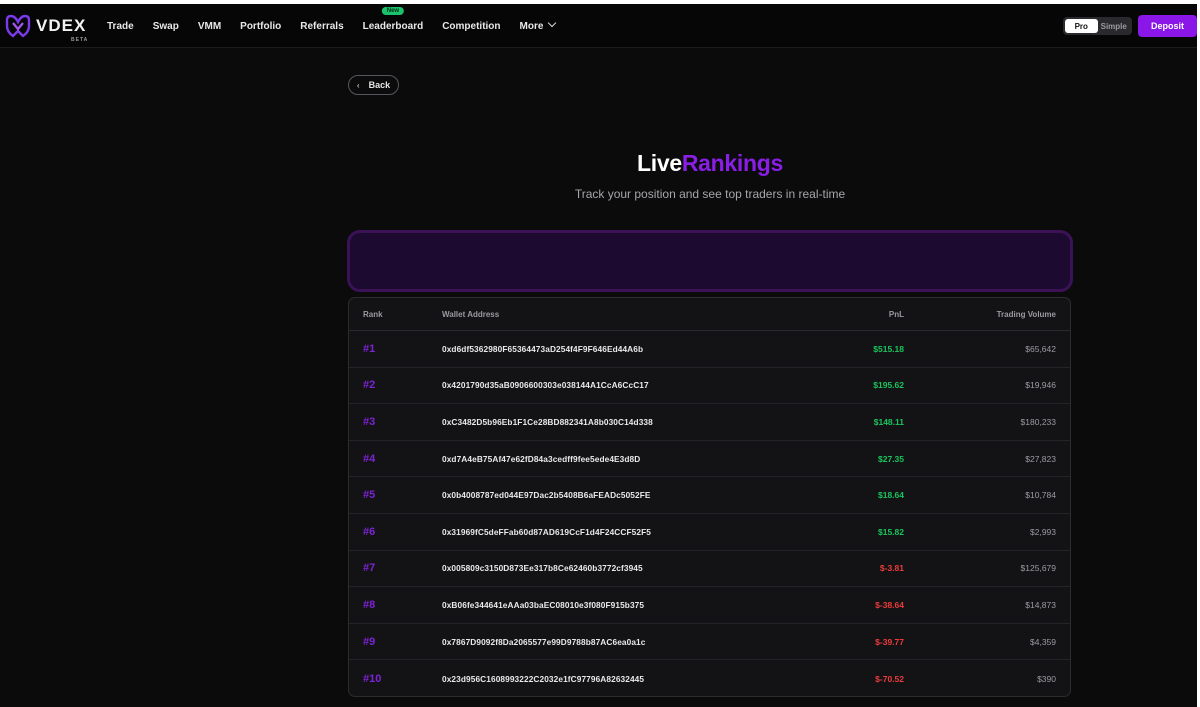 This screenshot has height=707, width=1200. I want to click on new-badge: New, so click(393, 10).